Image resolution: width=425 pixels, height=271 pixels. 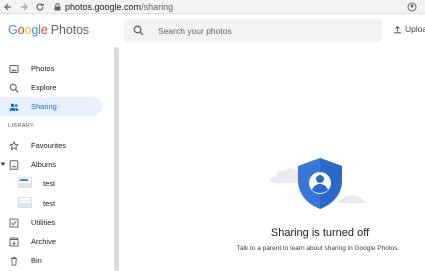 I want to click on forward-arrow-icon, so click(x=24, y=6).